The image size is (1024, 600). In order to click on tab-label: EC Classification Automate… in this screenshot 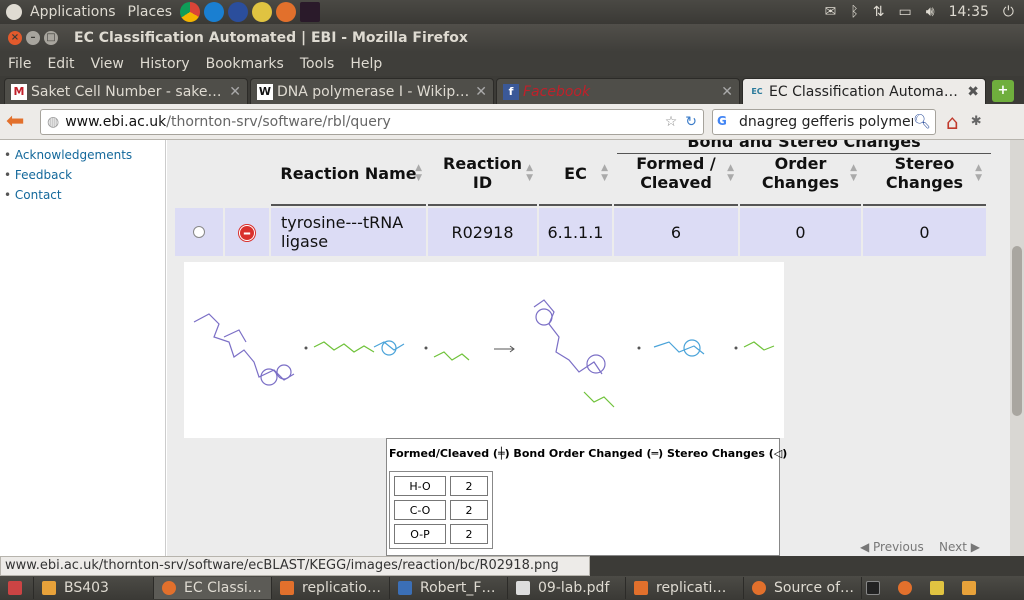, I will do `click(866, 91)`.